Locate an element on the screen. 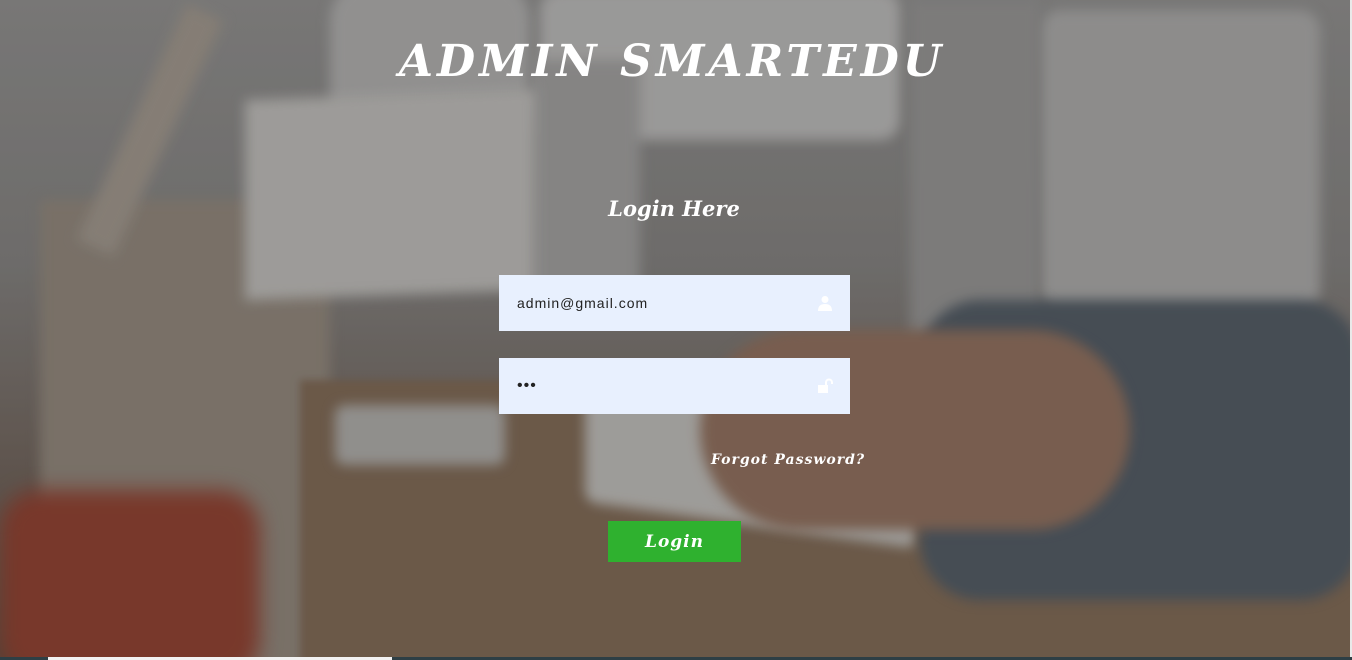  email-field-container is located at coordinates (674, 303).